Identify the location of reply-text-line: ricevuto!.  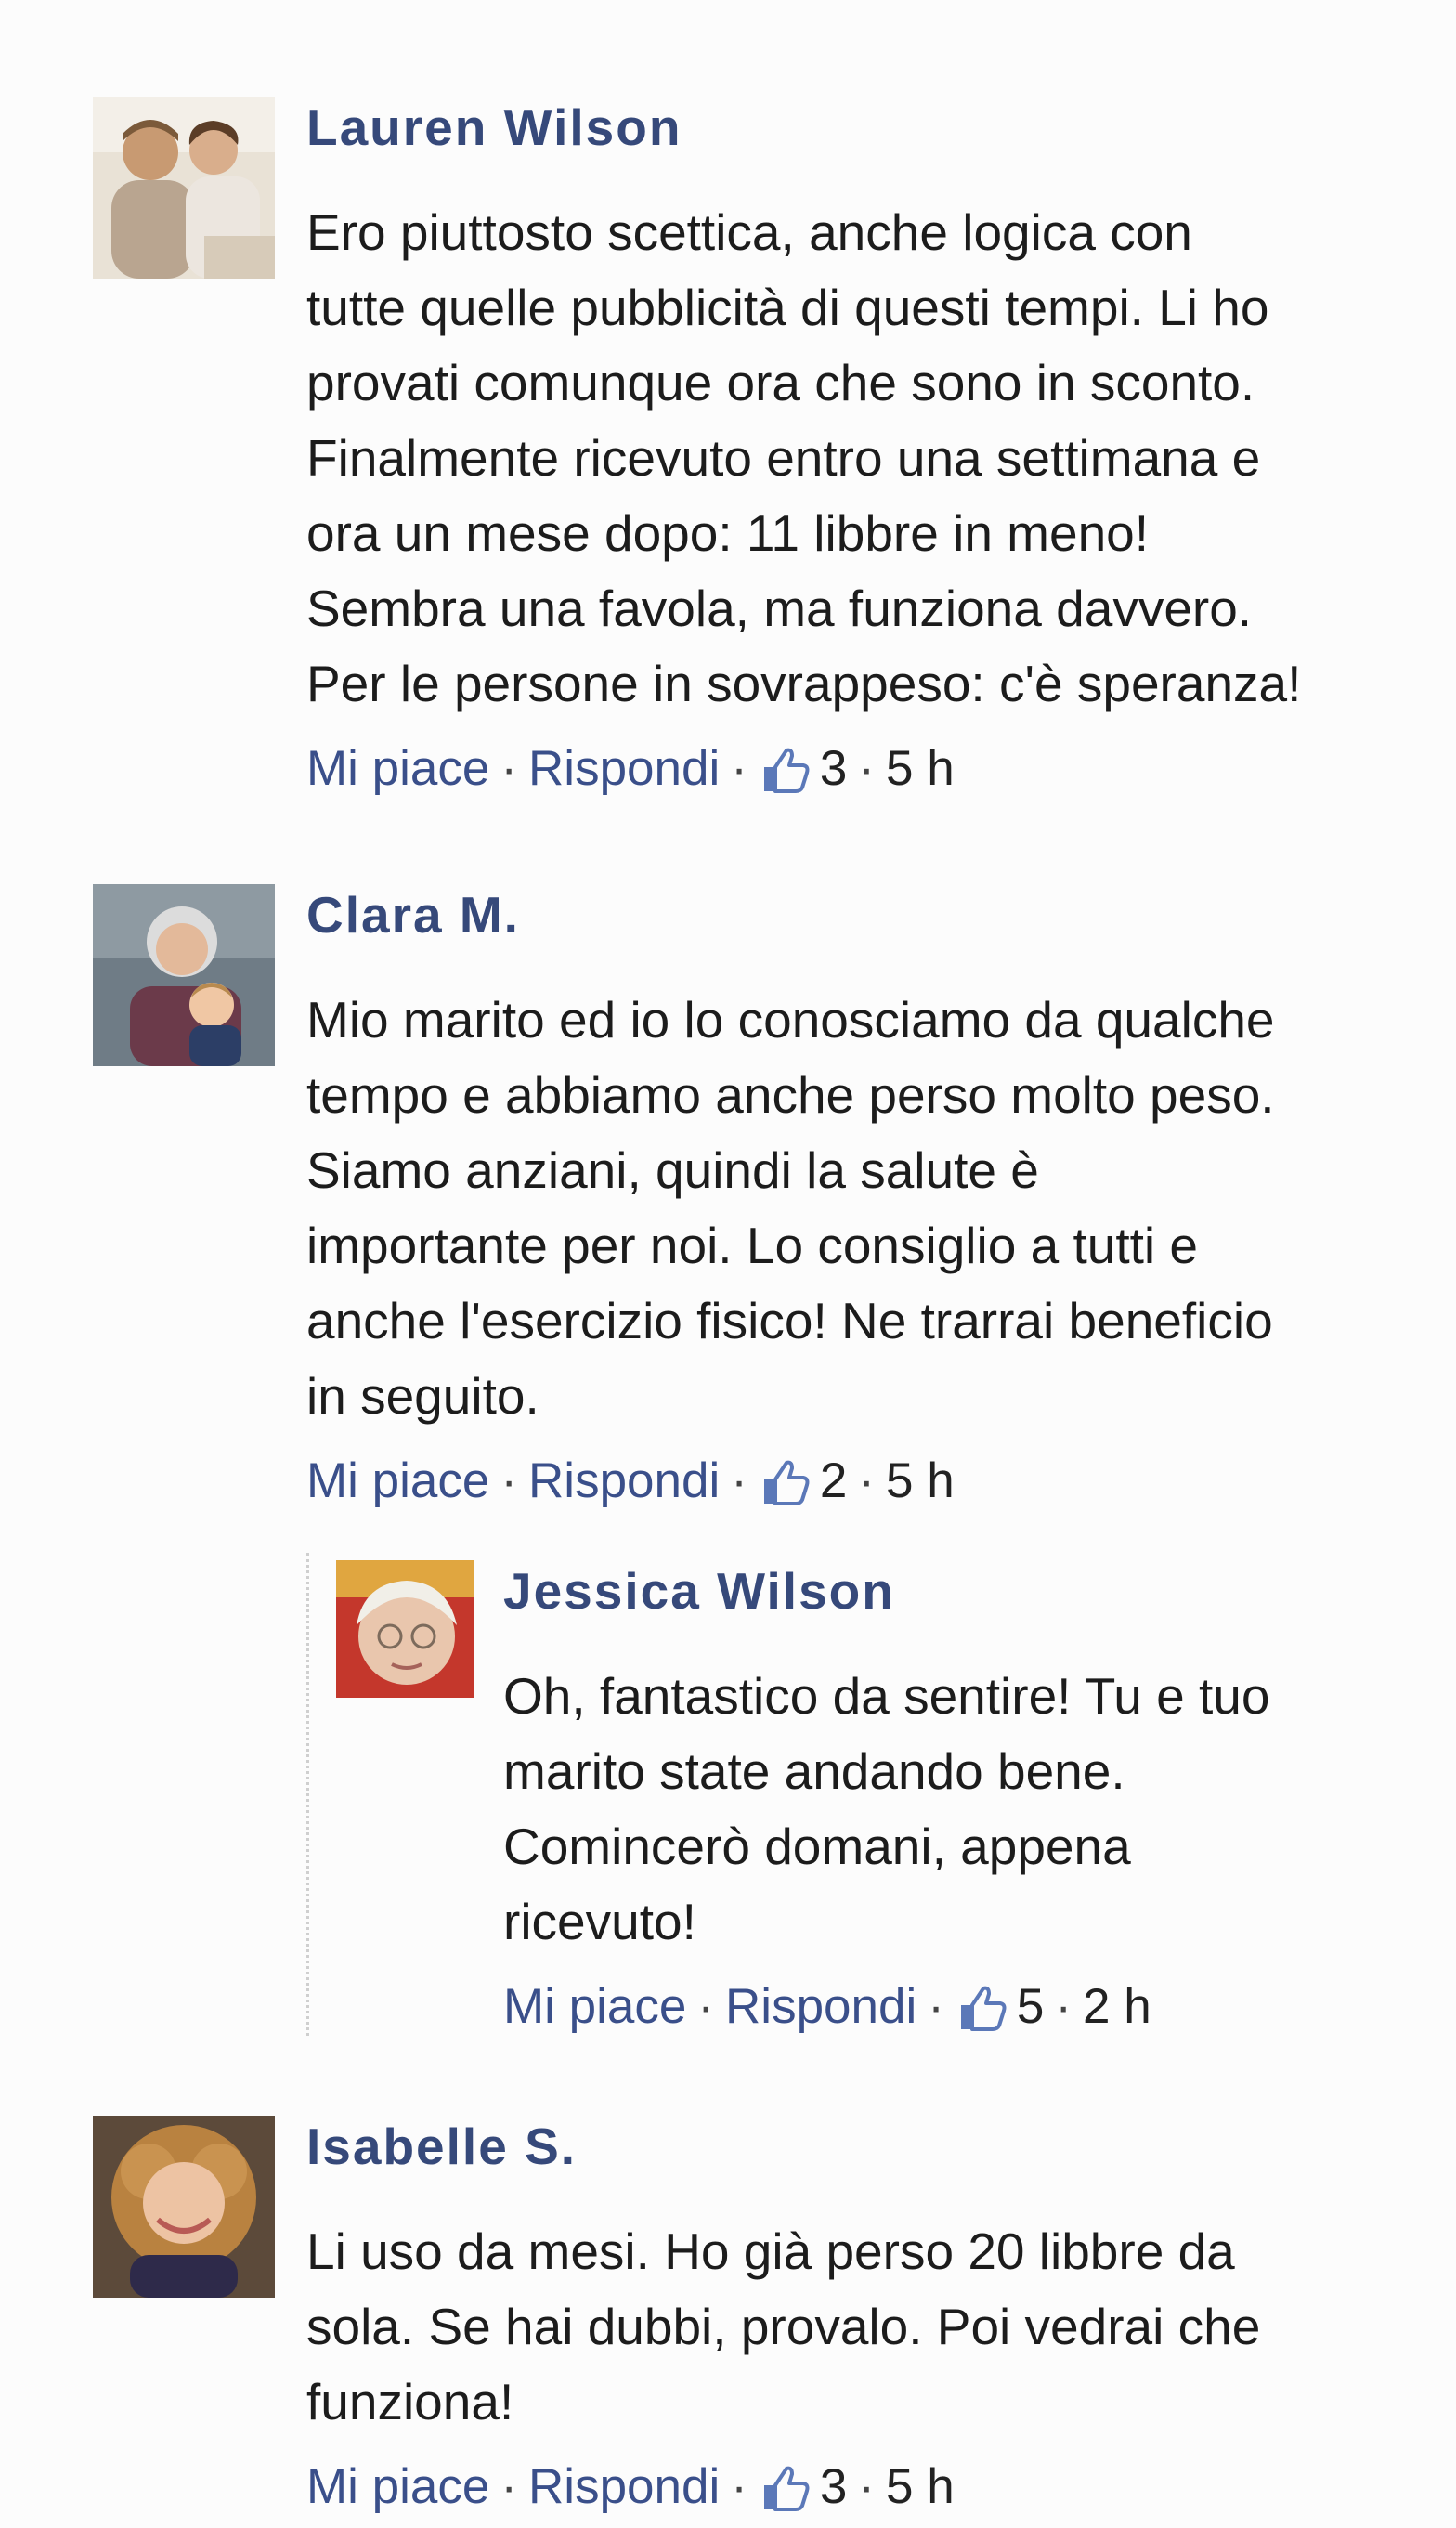
(599, 1922).